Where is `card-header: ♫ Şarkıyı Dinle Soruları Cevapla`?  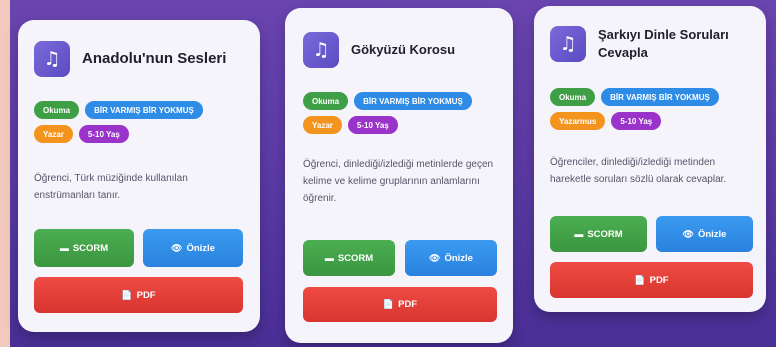
card-header: ♫ Şarkıyı Dinle Soruları Cevapla is located at coordinates (655, 44).